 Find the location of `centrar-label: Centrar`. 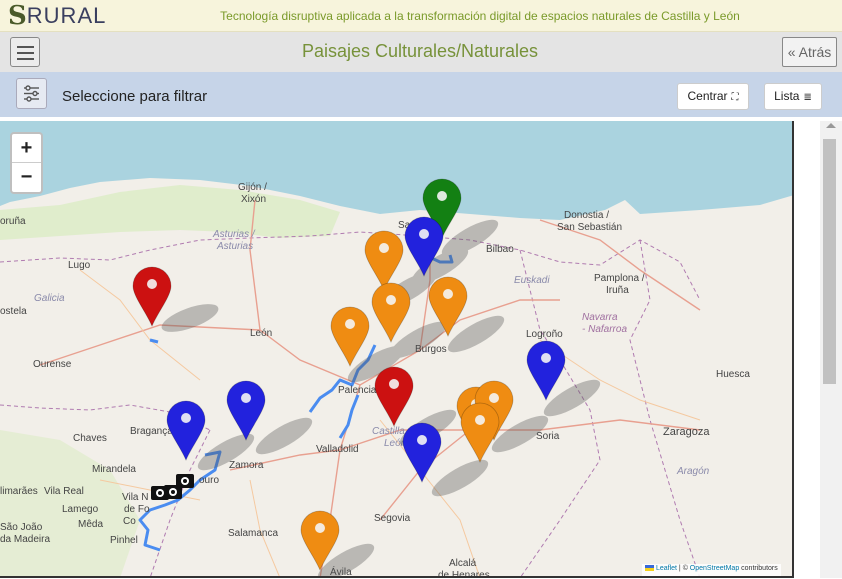

centrar-label: Centrar is located at coordinates (707, 96).